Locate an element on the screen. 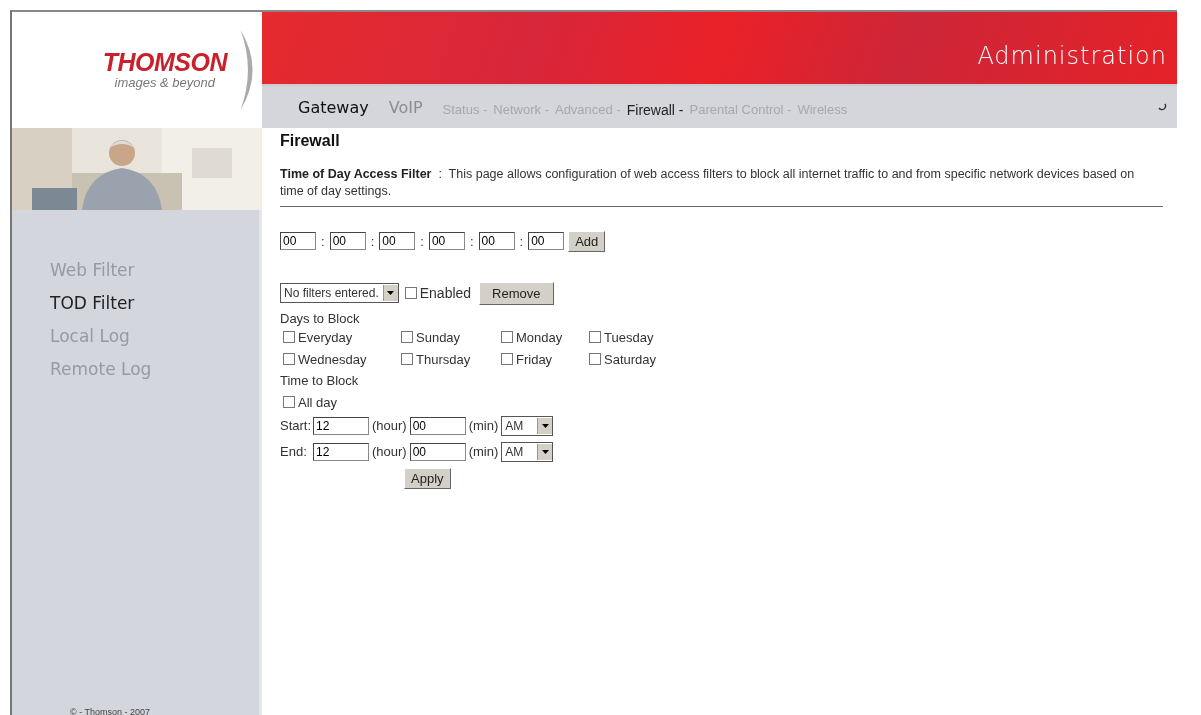  page-heading: Firewall is located at coordinates (310, 141).